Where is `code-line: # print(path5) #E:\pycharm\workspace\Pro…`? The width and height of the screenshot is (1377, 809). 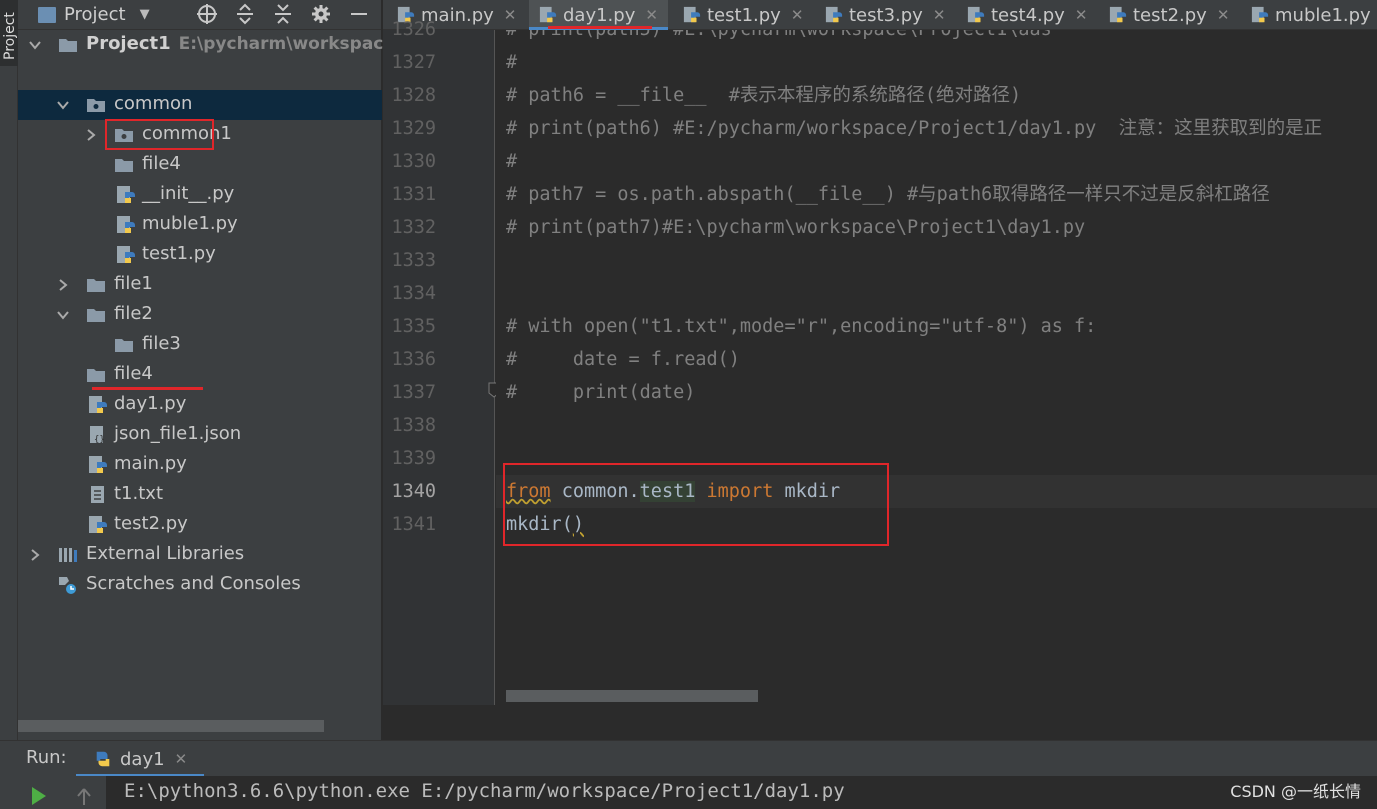
code-line: # print(path5) #E:\pycharm\workspace\Pro… is located at coordinates (779, 38).